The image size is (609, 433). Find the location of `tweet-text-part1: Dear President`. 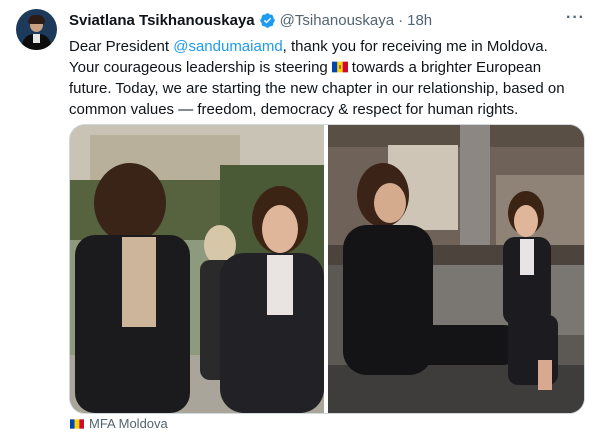

tweet-text-part1: Dear President is located at coordinates (121, 46).